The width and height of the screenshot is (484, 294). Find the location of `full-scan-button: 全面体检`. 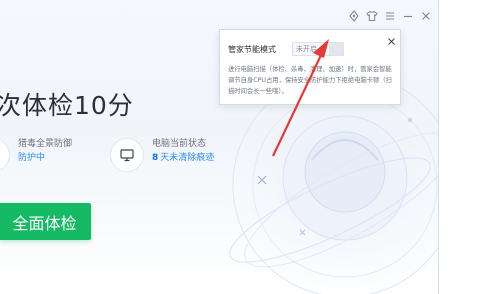

full-scan-button: 全面体检 is located at coordinates (45, 221).